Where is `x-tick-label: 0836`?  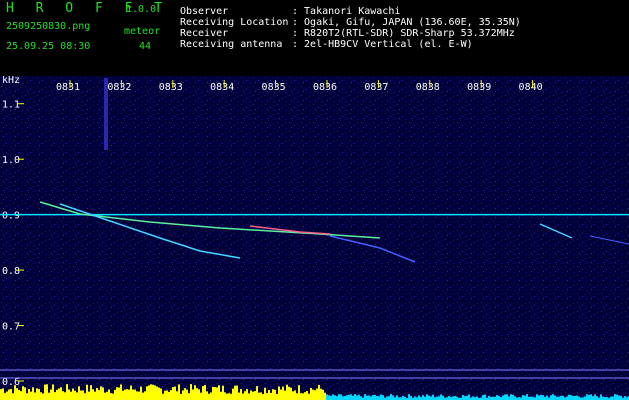
x-tick-label: 0836 is located at coordinates (325, 87).